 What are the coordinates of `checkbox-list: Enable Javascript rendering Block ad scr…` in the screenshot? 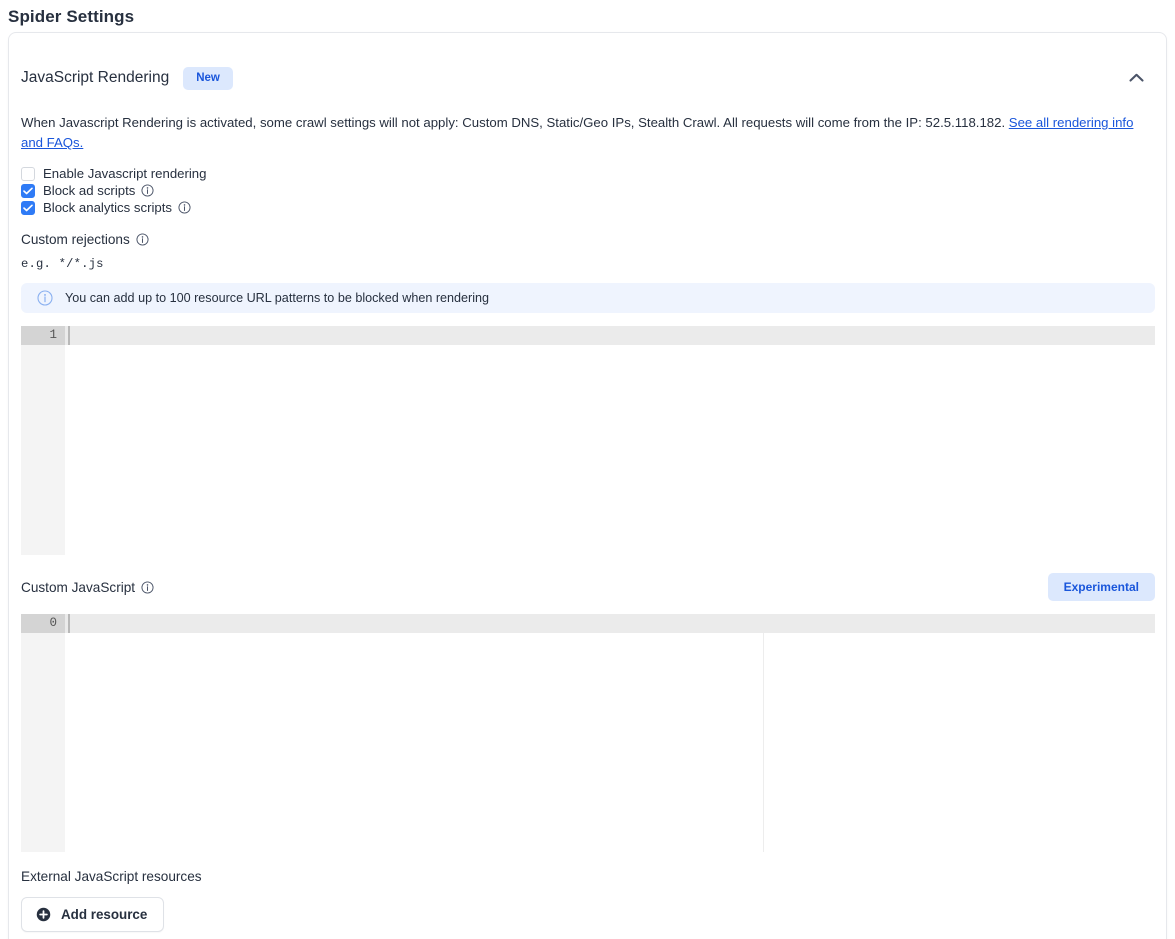 It's located at (587, 190).